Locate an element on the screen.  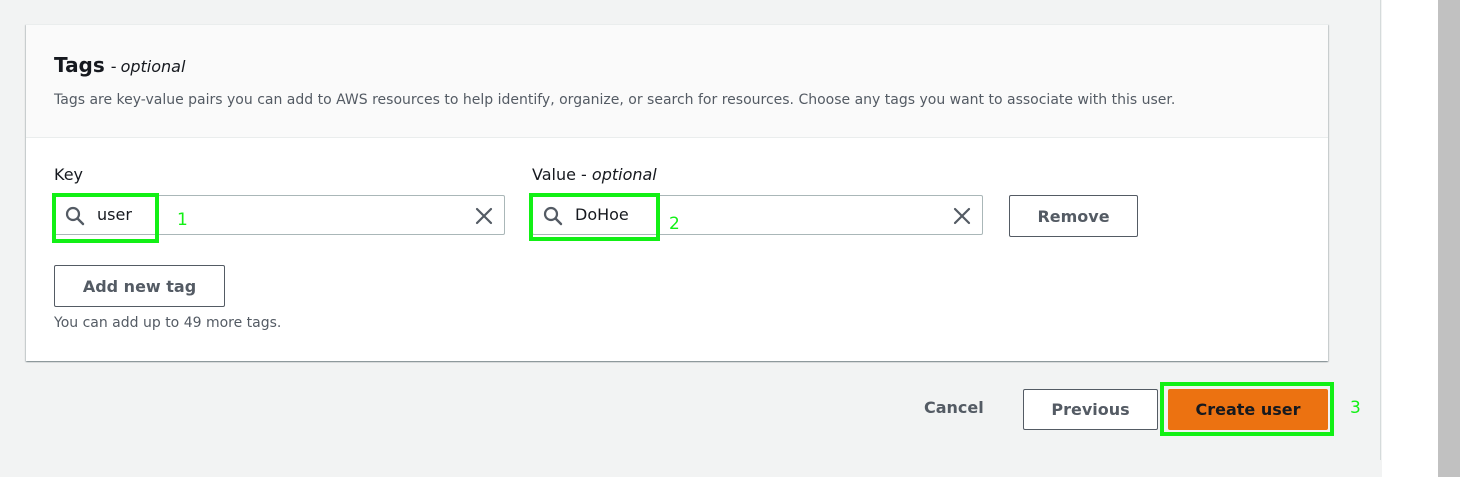
scrollbar is located at coordinates (1449, 238).